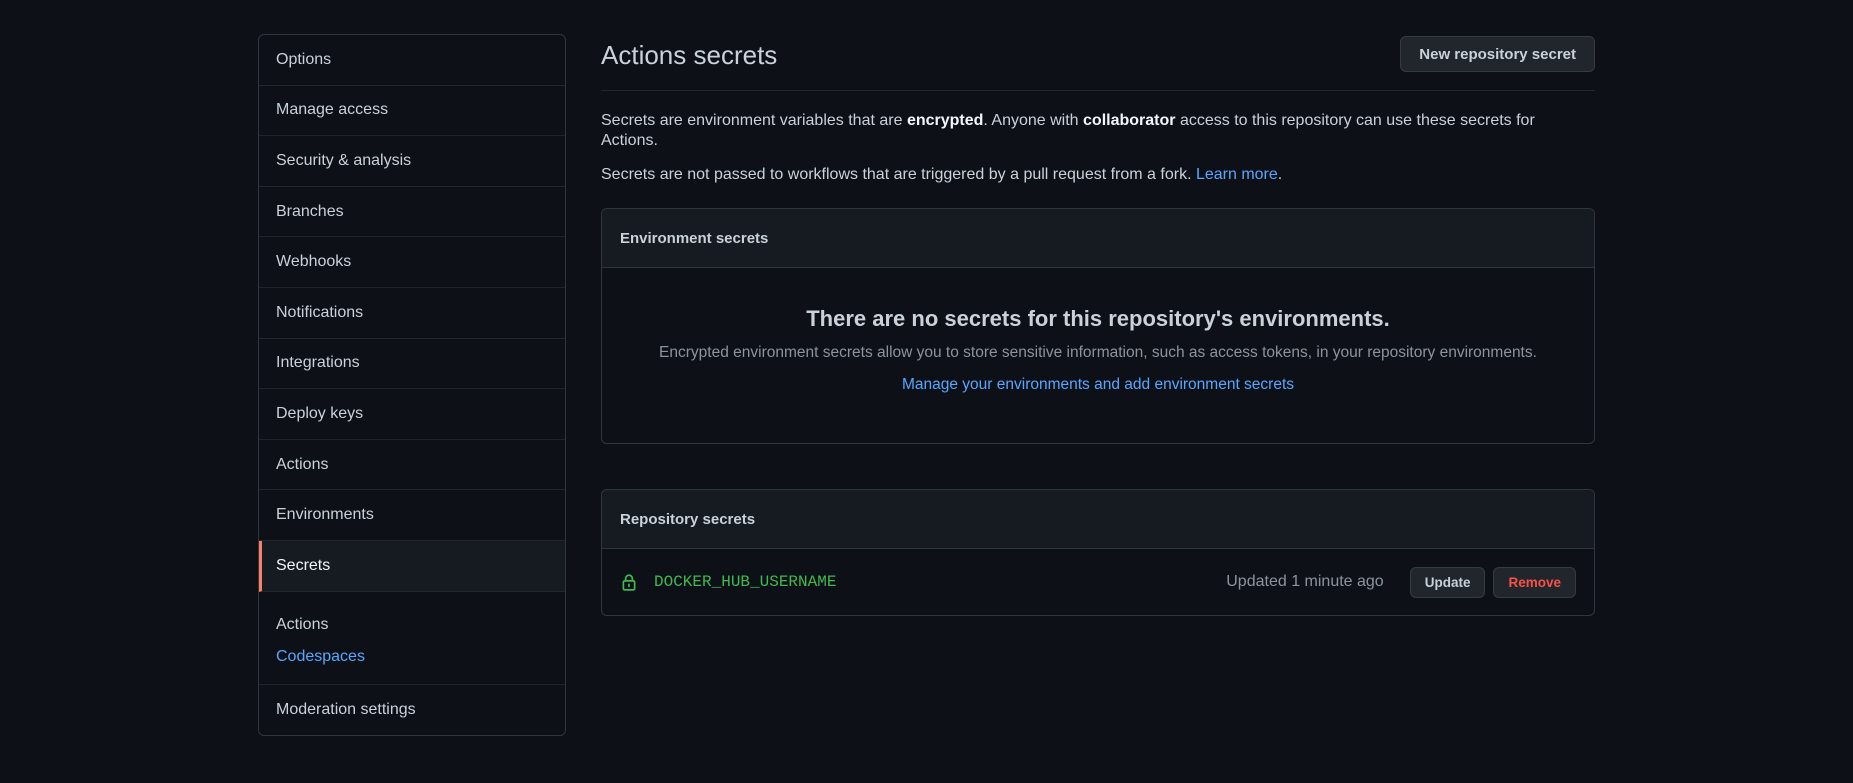 The height and width of the screenshot is (783, 1853). What do you see at coordinates (1098, 238) in the screenshot?
I see `environment-secrets-heading: Environment secrets` at bounding box center [1098, 238].